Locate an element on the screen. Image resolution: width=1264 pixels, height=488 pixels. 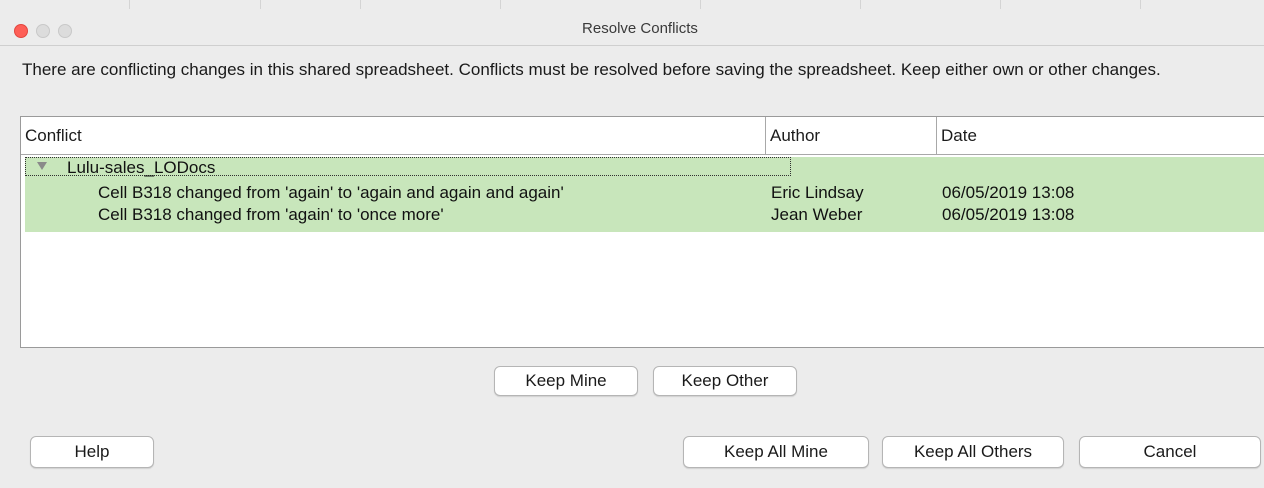
keep-other-button: Keep Other is located at coordinates (725, 381).